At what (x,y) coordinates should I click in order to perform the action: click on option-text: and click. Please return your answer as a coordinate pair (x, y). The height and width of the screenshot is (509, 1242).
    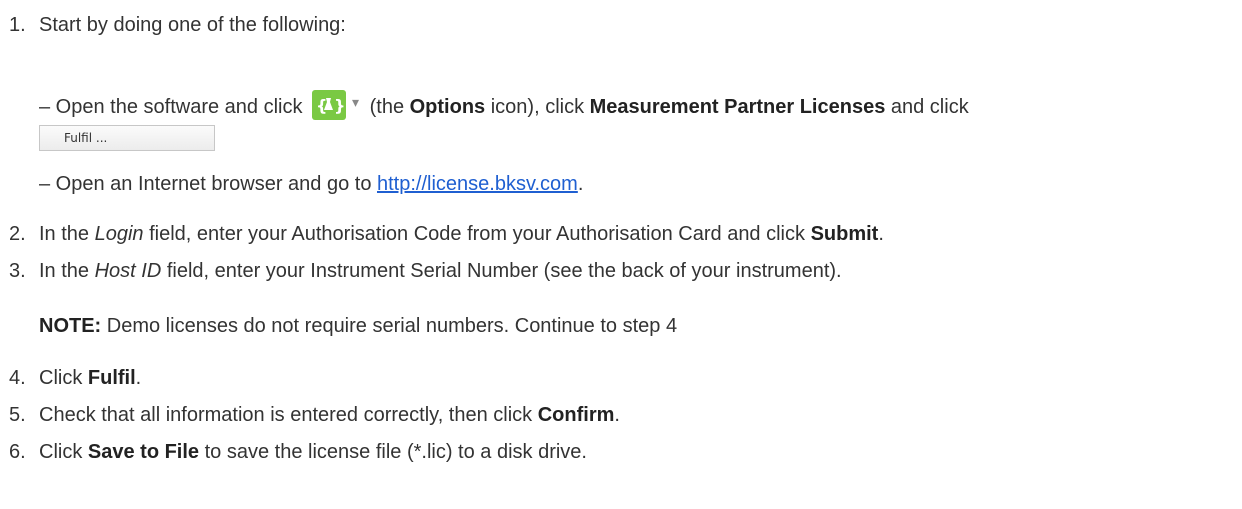
    Looking at the image, I should click on (927, 107).